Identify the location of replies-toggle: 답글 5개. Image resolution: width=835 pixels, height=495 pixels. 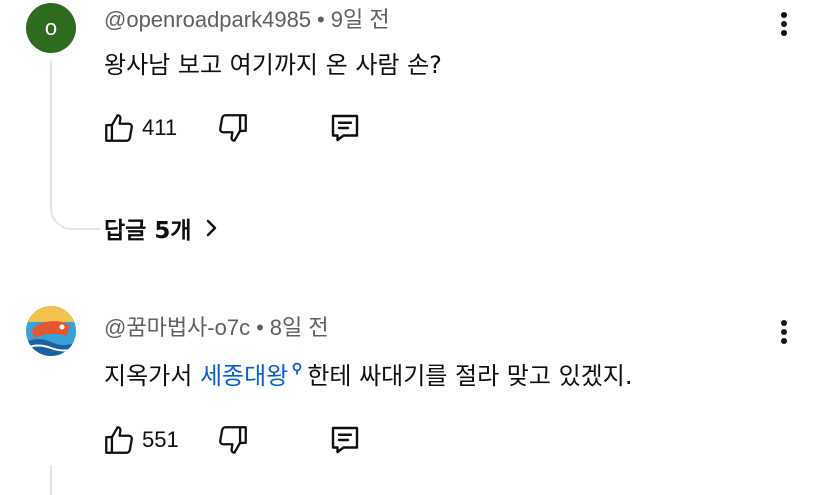
(162, 228).